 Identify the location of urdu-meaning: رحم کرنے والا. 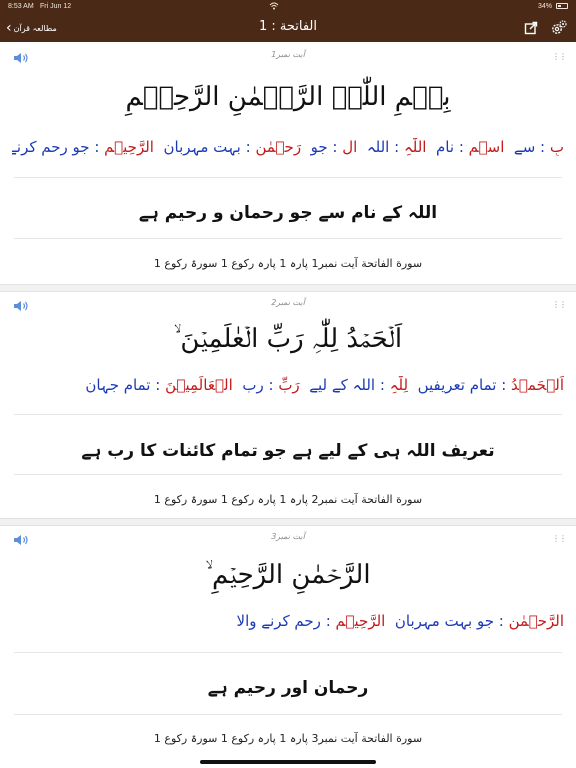
(278, 621).